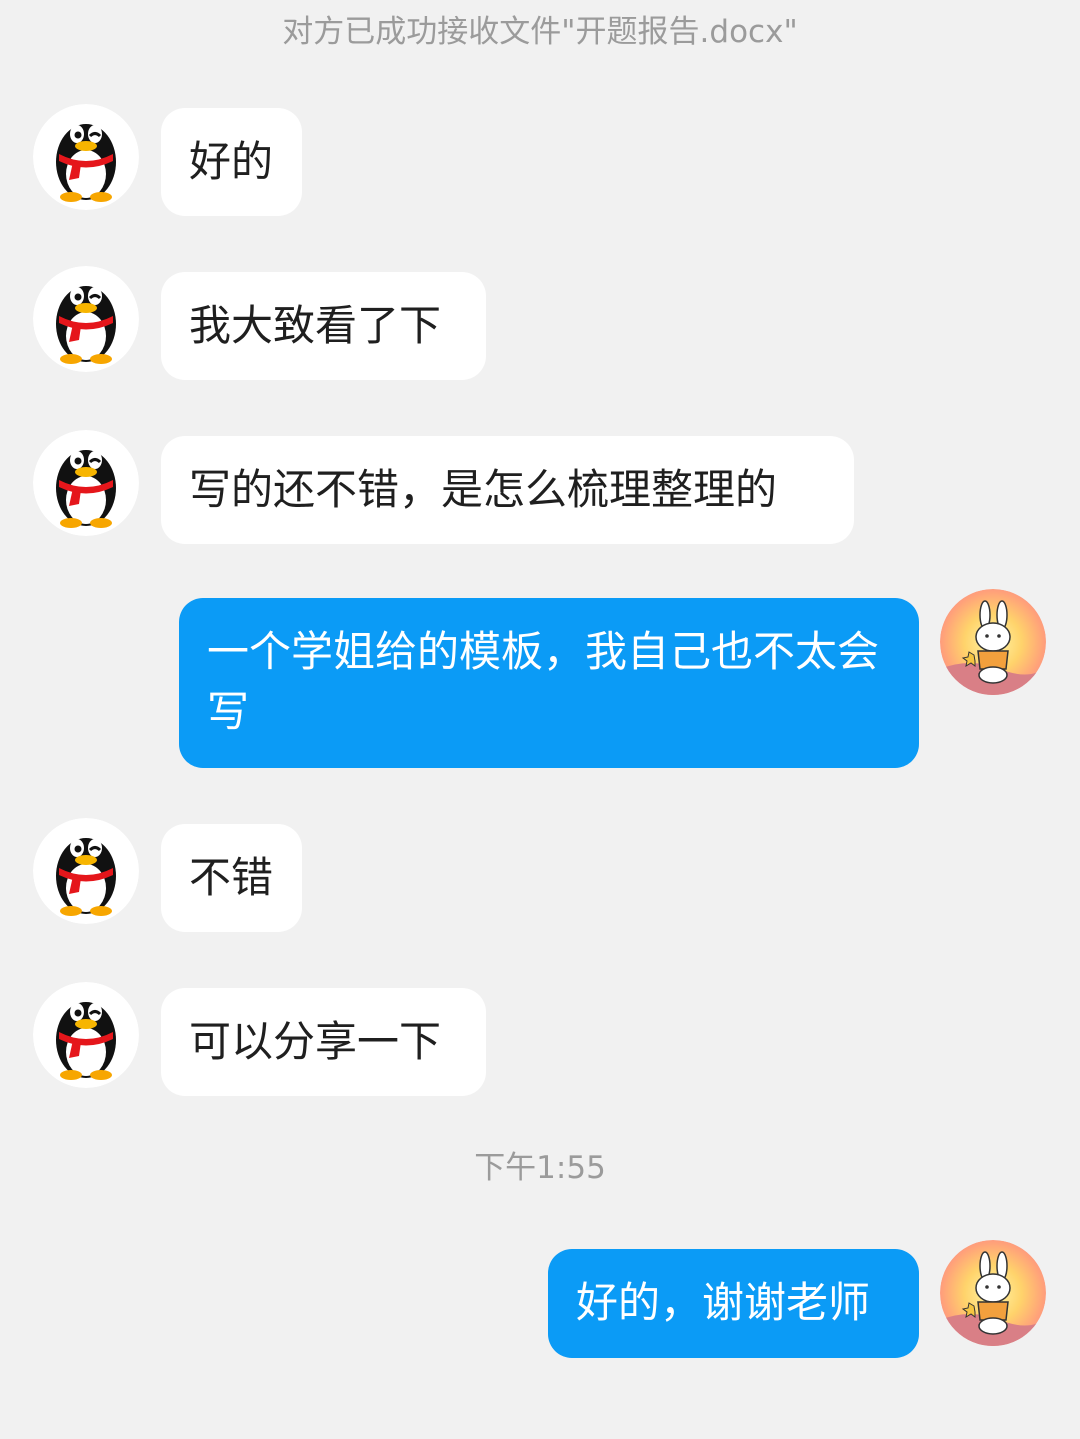 This screenshot has height=1439, width=1080. I want to click on message-bubble-incoming: 写的还不错，是怎么梳理整理的, so click(507, 490).